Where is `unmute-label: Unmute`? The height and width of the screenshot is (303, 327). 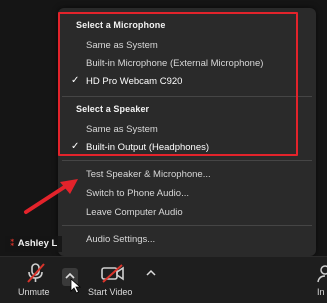 unmute-label: Unmute is located at coordinates (34, 292).